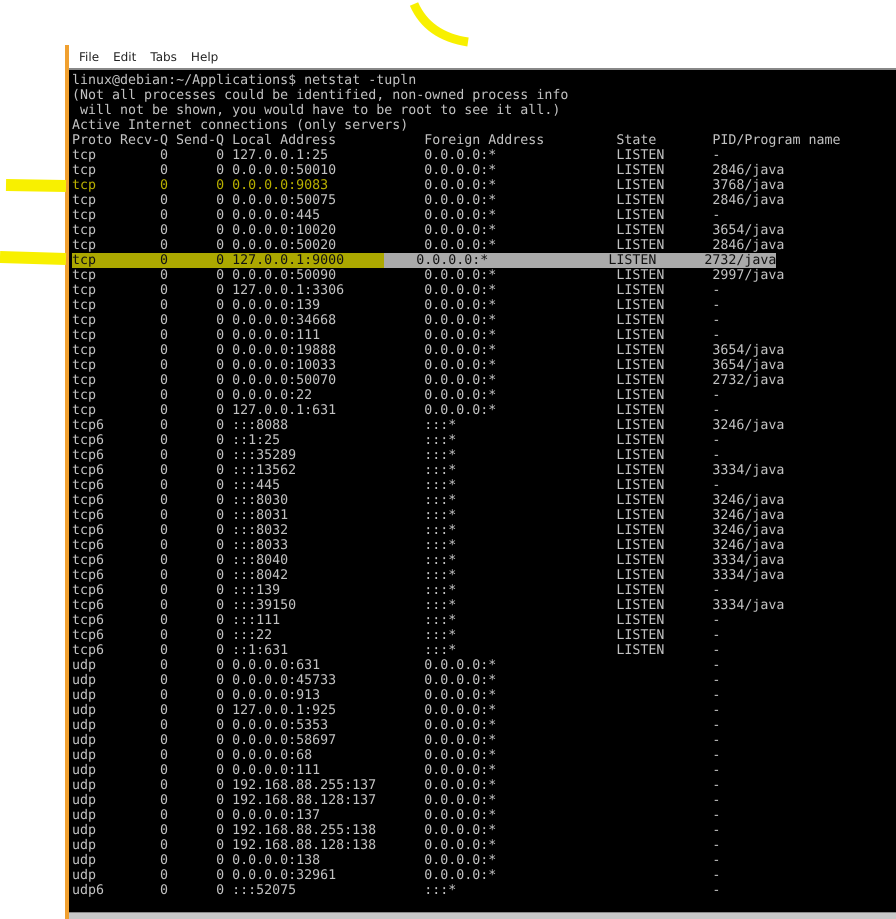 The width and height of the screenshot is (896, 919). Describe the element at coordinates (277, 695) in the screenshot. I see `table-cell-text: 0.0.0.0:913` at that location.